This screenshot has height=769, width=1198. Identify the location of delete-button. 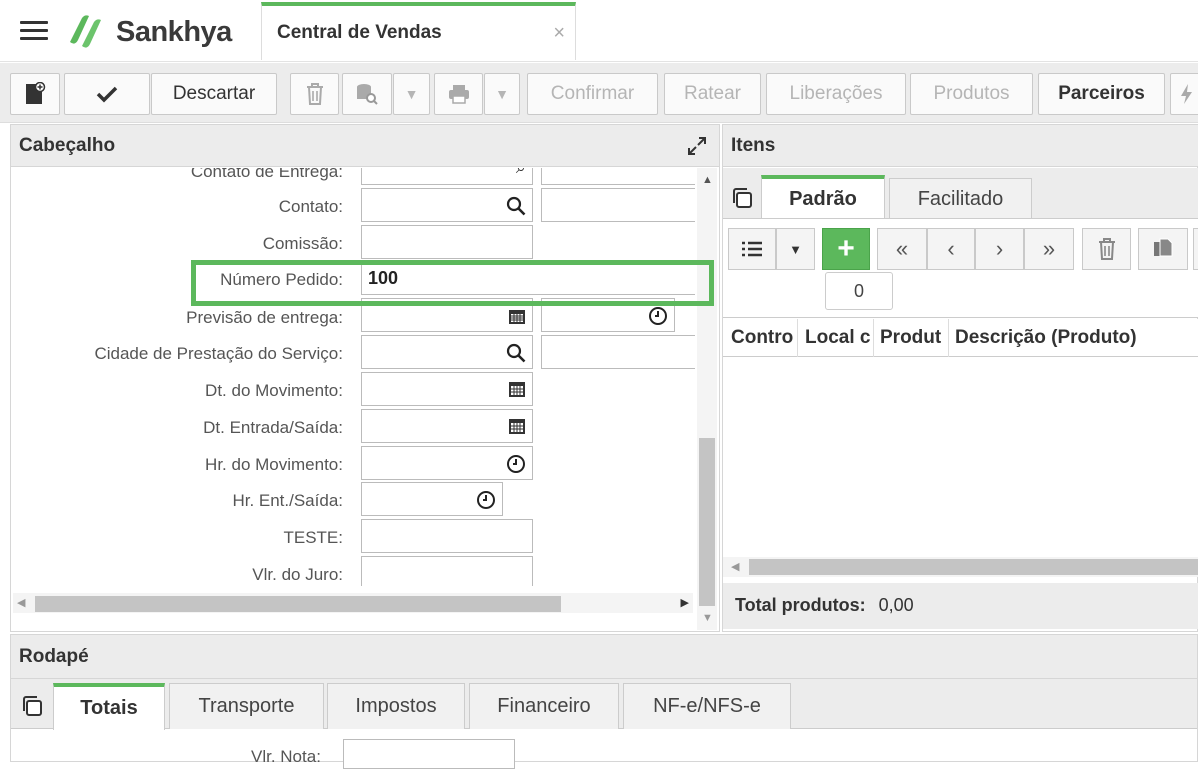
(314, 94).